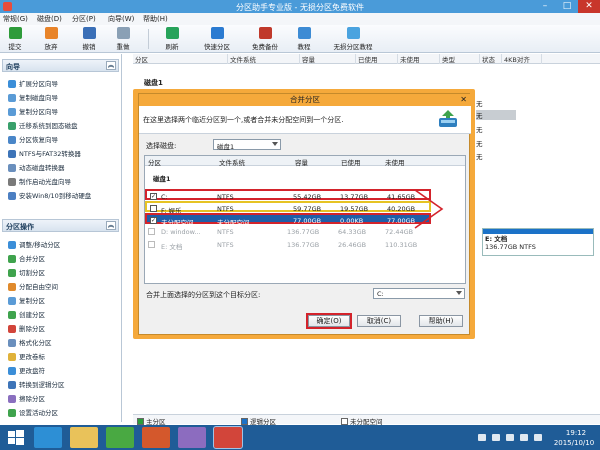  I want to click on col-partition: 分区, so click(180, 59).